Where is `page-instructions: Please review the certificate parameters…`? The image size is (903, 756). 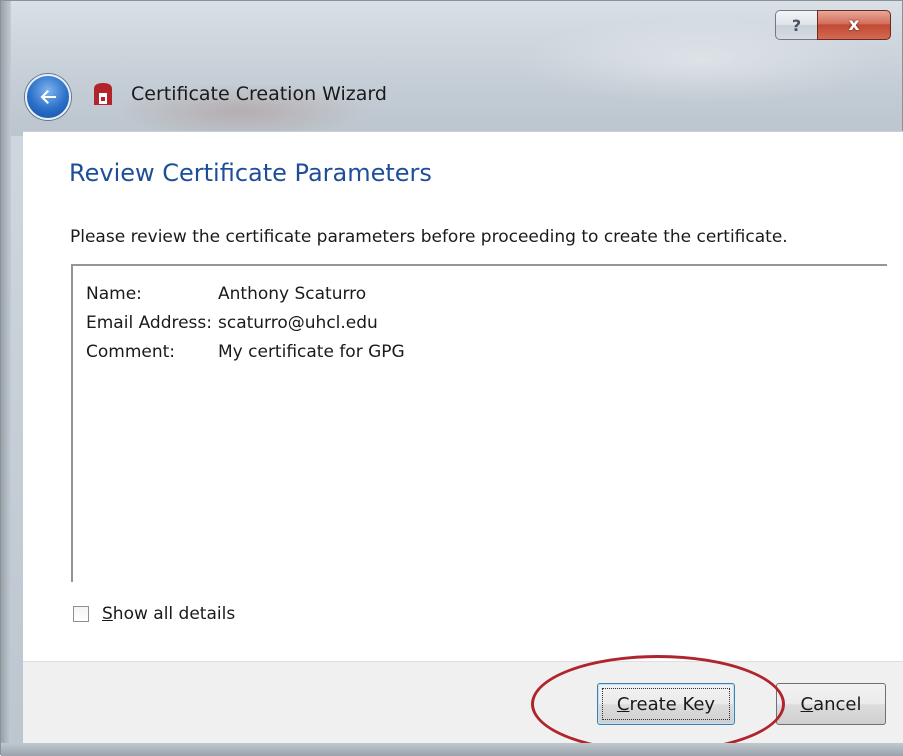 page-instructions: Please review the certificate parameters… is located at coordinates (429, 237).